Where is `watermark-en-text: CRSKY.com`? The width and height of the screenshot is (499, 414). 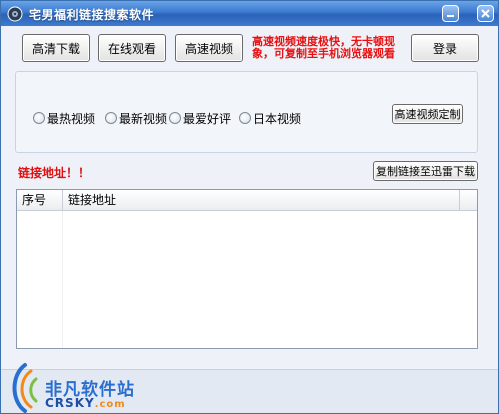
watermark-en-text: CRSKY.com is located at coordinates (85, 403).